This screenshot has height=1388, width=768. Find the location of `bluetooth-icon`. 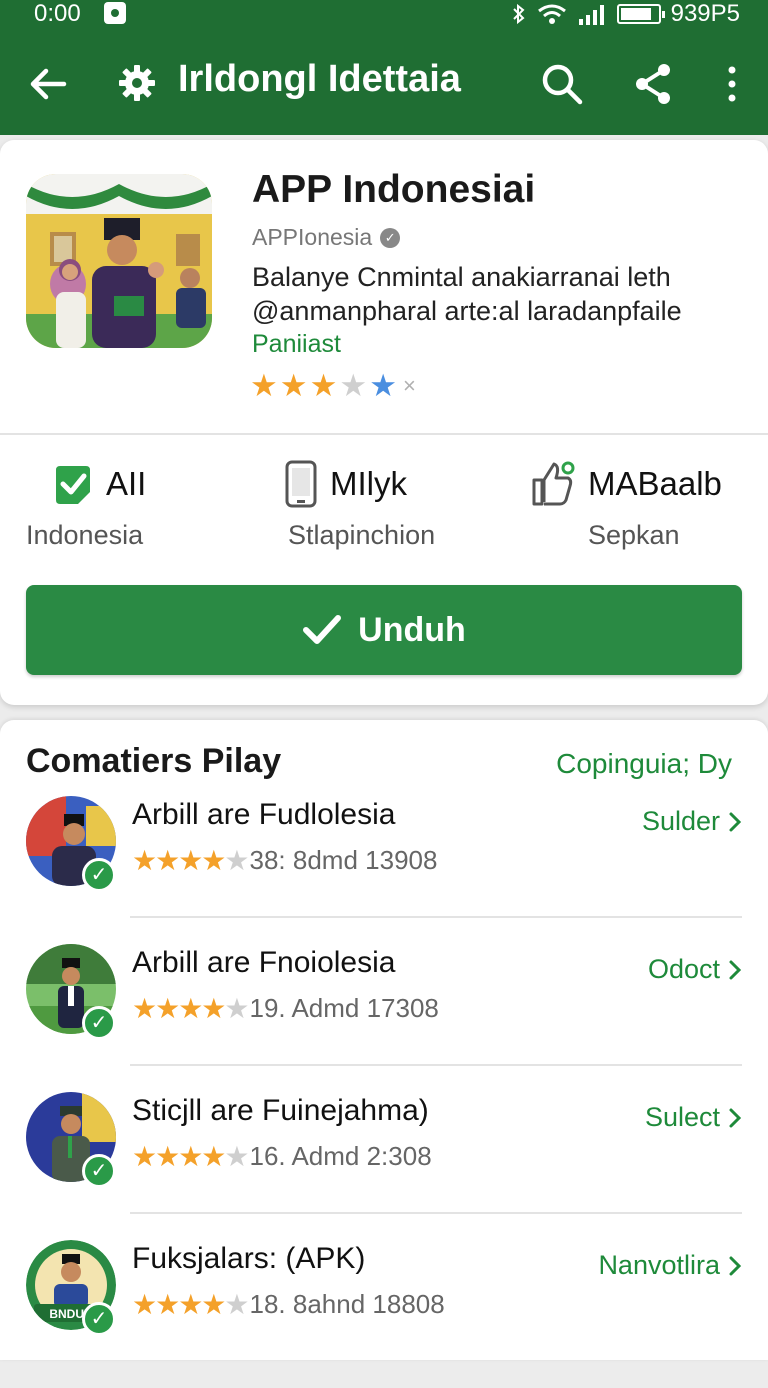

bluetooth-icon is located at coordinates (518, 14).